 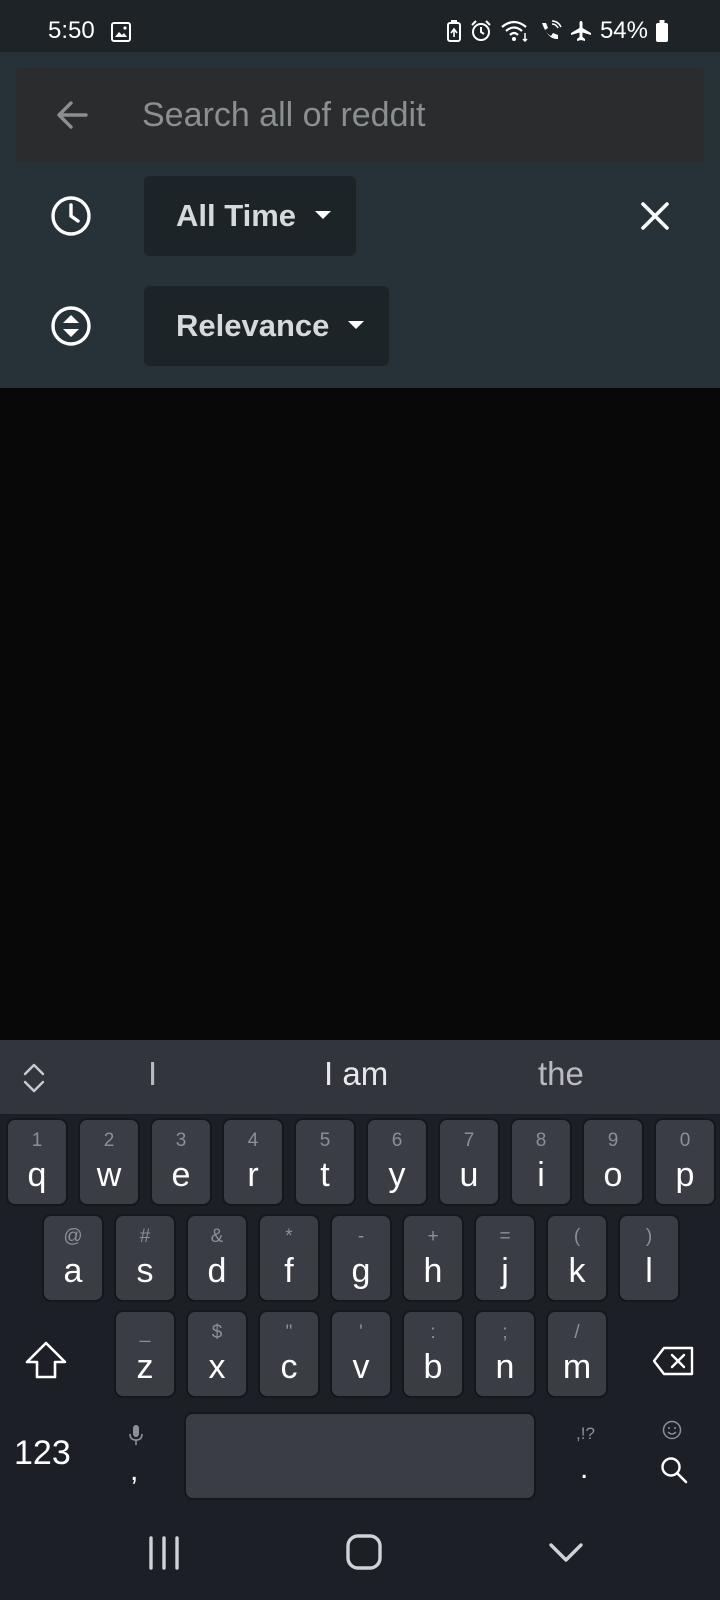 What do you see at coordinates (623, 30) in the screenshot?
I see `battery-percentage: 54%` at bounding box center [623, 30].